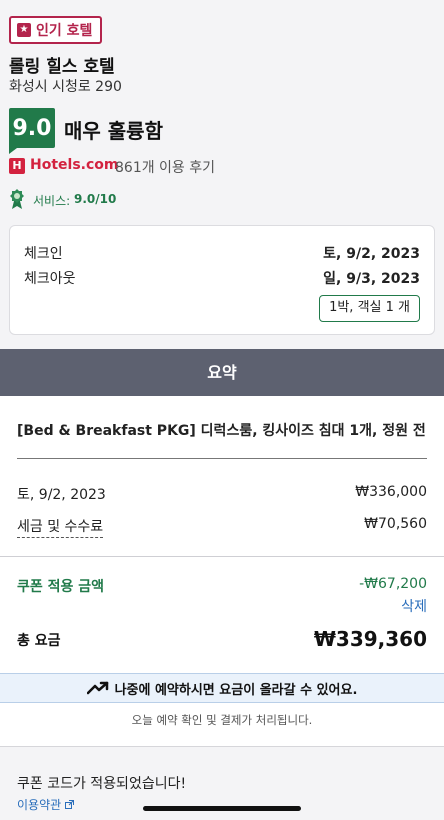 The width and height of the screenshot is (444, 820). I want to click on medal-icon, so click(17, 199).